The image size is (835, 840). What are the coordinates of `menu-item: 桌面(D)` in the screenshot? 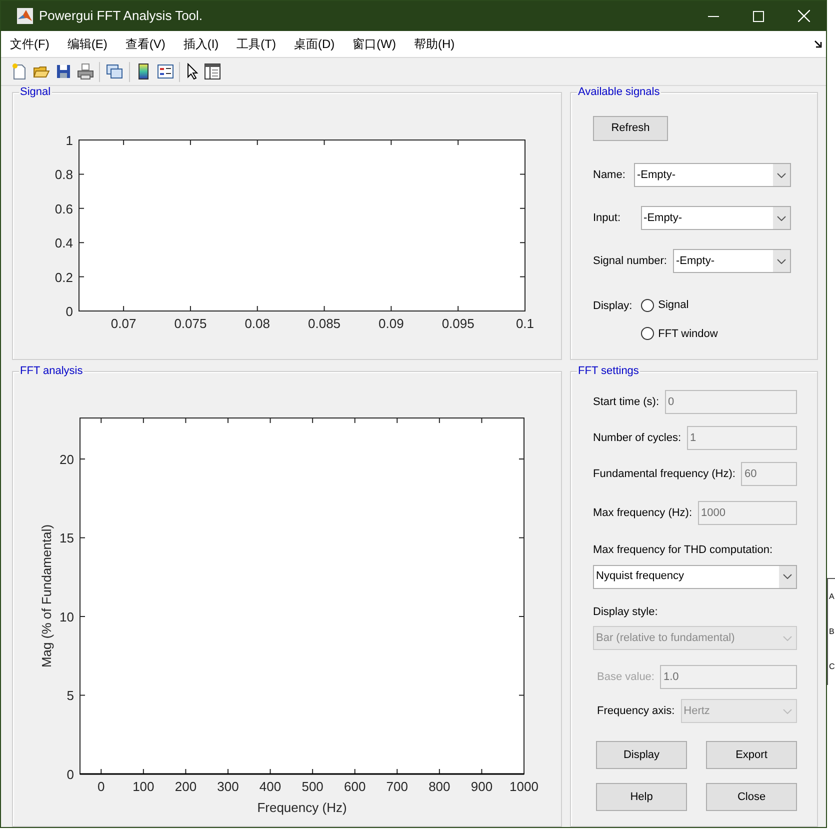 It's located at (314, 44).